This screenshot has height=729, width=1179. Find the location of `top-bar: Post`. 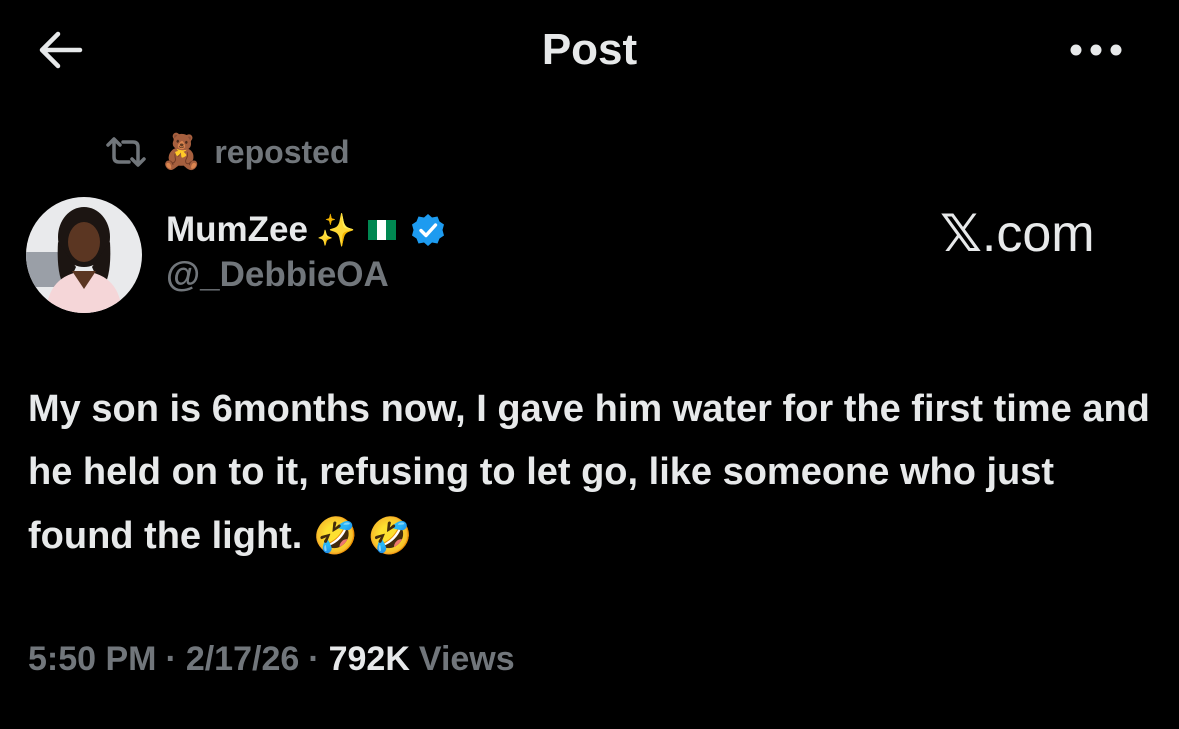

top-bar: Post is located at coordinates (589, 50).